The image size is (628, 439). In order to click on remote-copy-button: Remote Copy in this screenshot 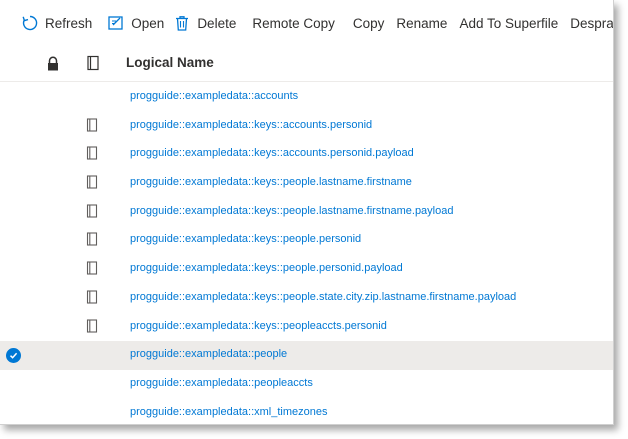, I will do `click(293, 23)`.